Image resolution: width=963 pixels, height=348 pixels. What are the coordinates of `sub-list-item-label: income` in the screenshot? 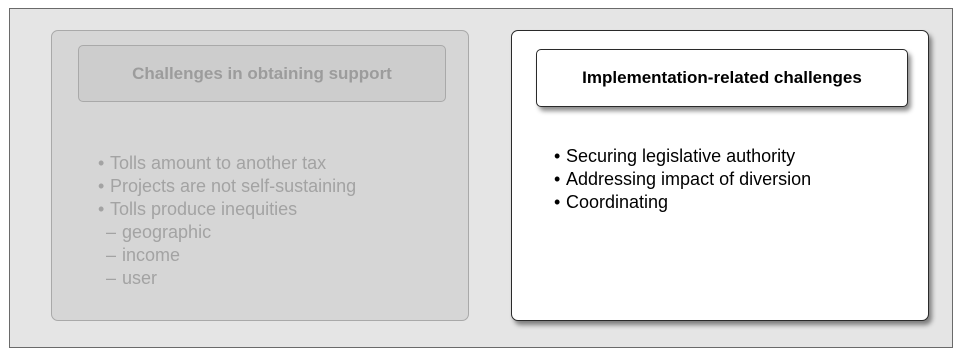 It's located at (151, 255).